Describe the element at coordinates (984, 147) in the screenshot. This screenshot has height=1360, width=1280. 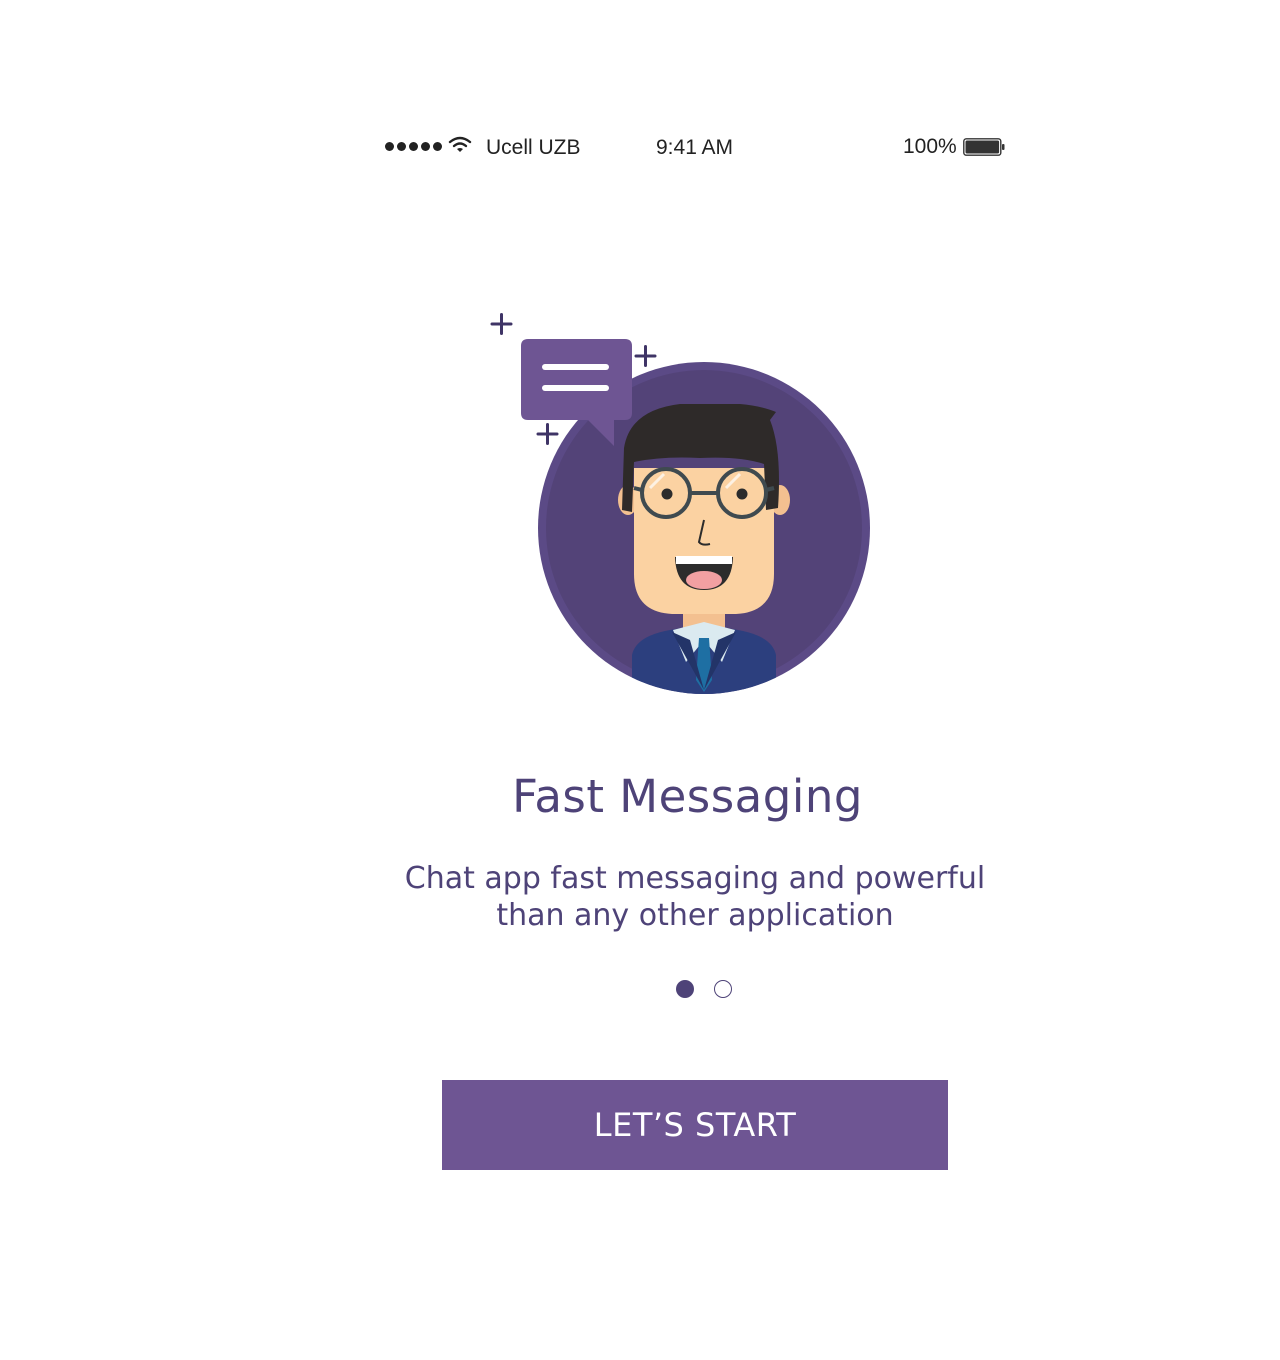
I see `battery-icon` at that location.